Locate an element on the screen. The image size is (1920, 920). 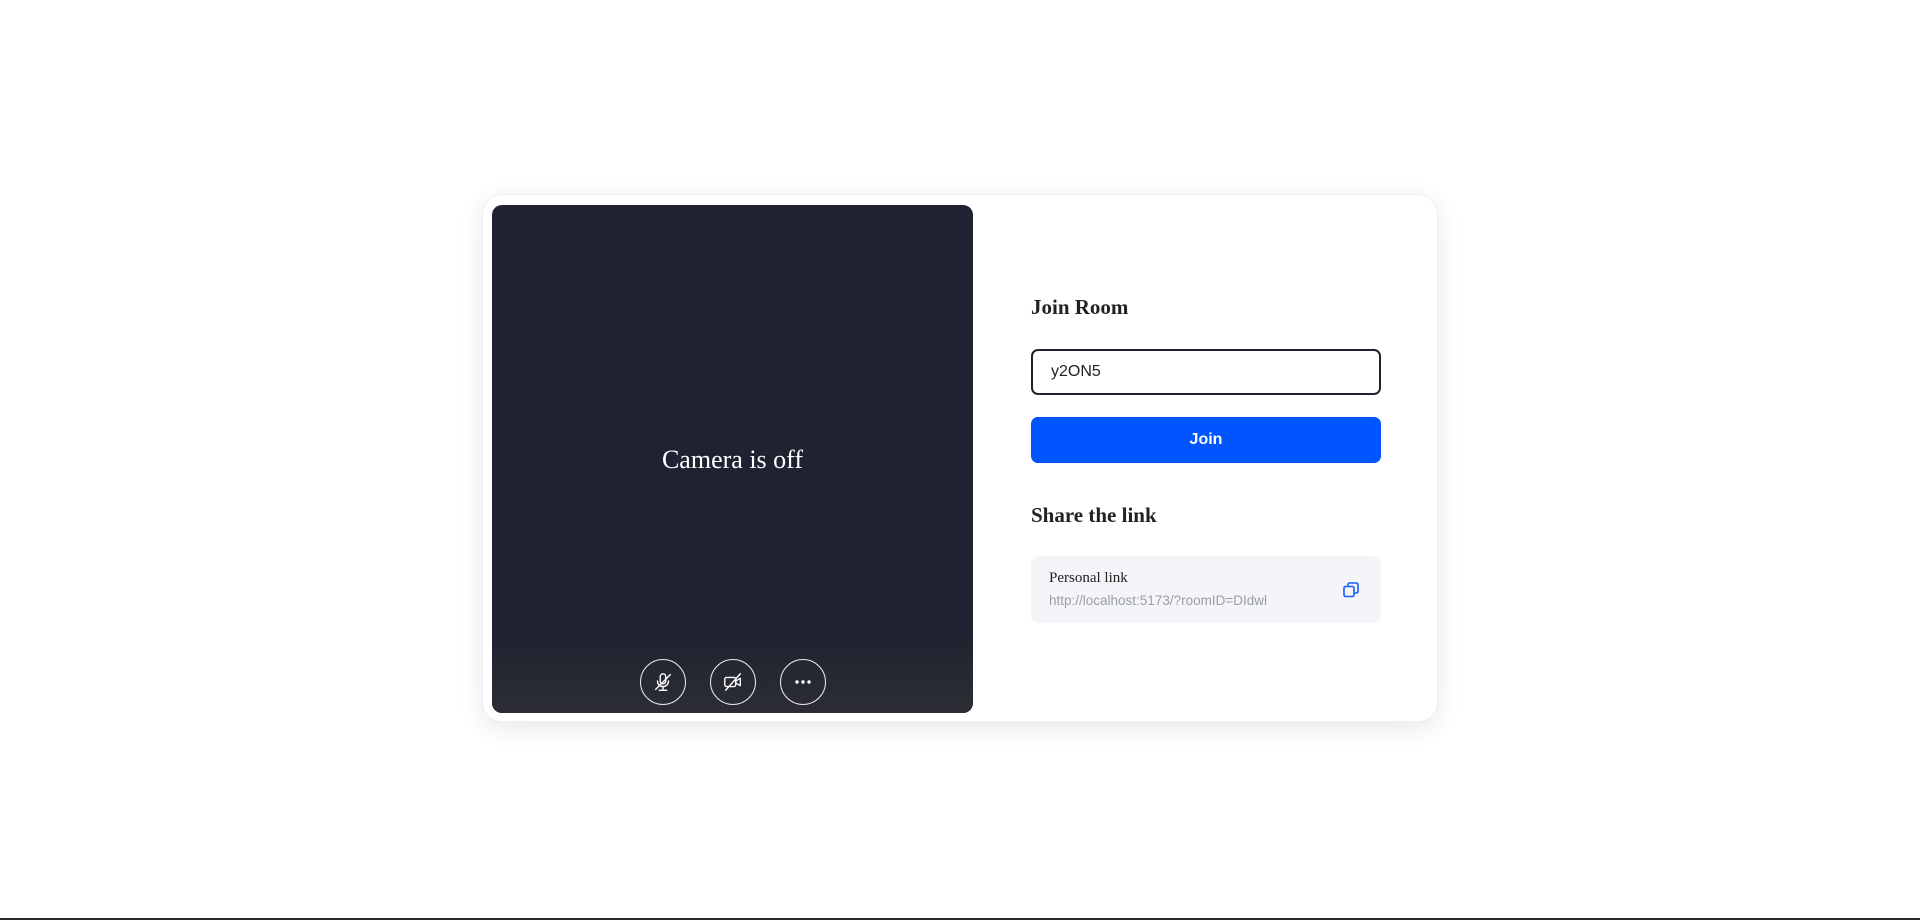
join-button: Join is located at coordinates (1206, 440).